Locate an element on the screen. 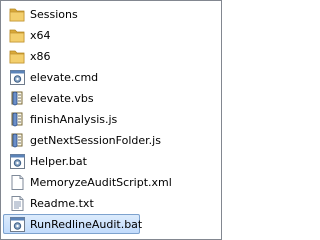 The image size is (320, 240). file-name: x86 is located at coordinates (40, 56).